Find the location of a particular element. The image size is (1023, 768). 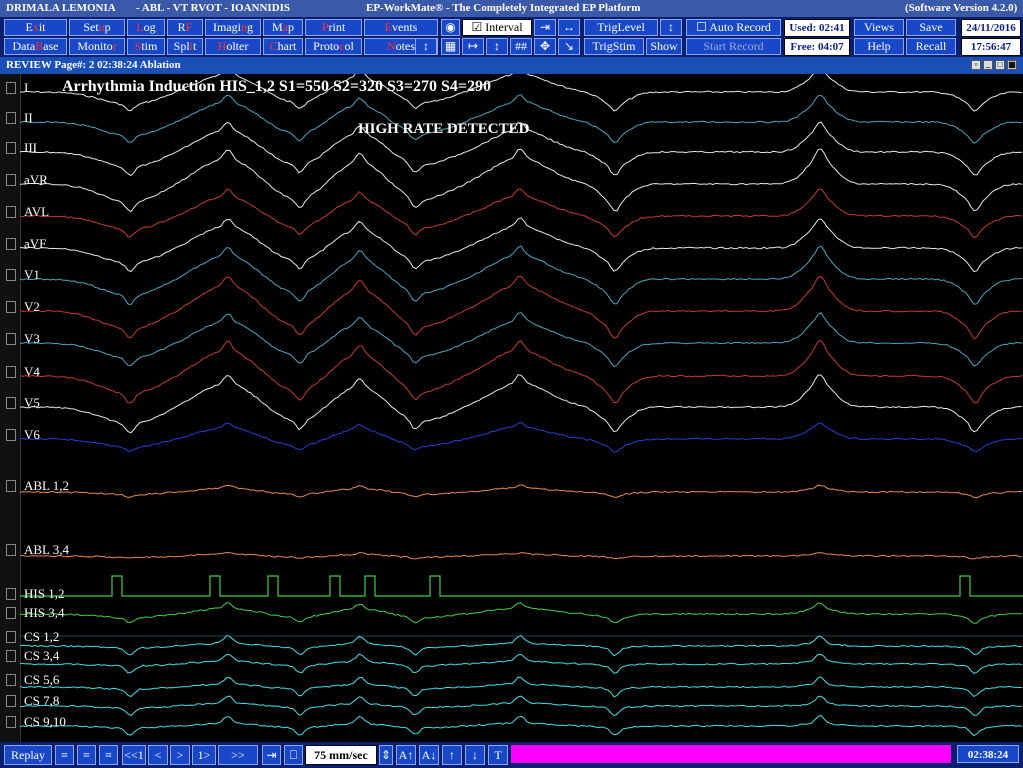

nav-first-button: <<1 is located at coordinates (134, 755).